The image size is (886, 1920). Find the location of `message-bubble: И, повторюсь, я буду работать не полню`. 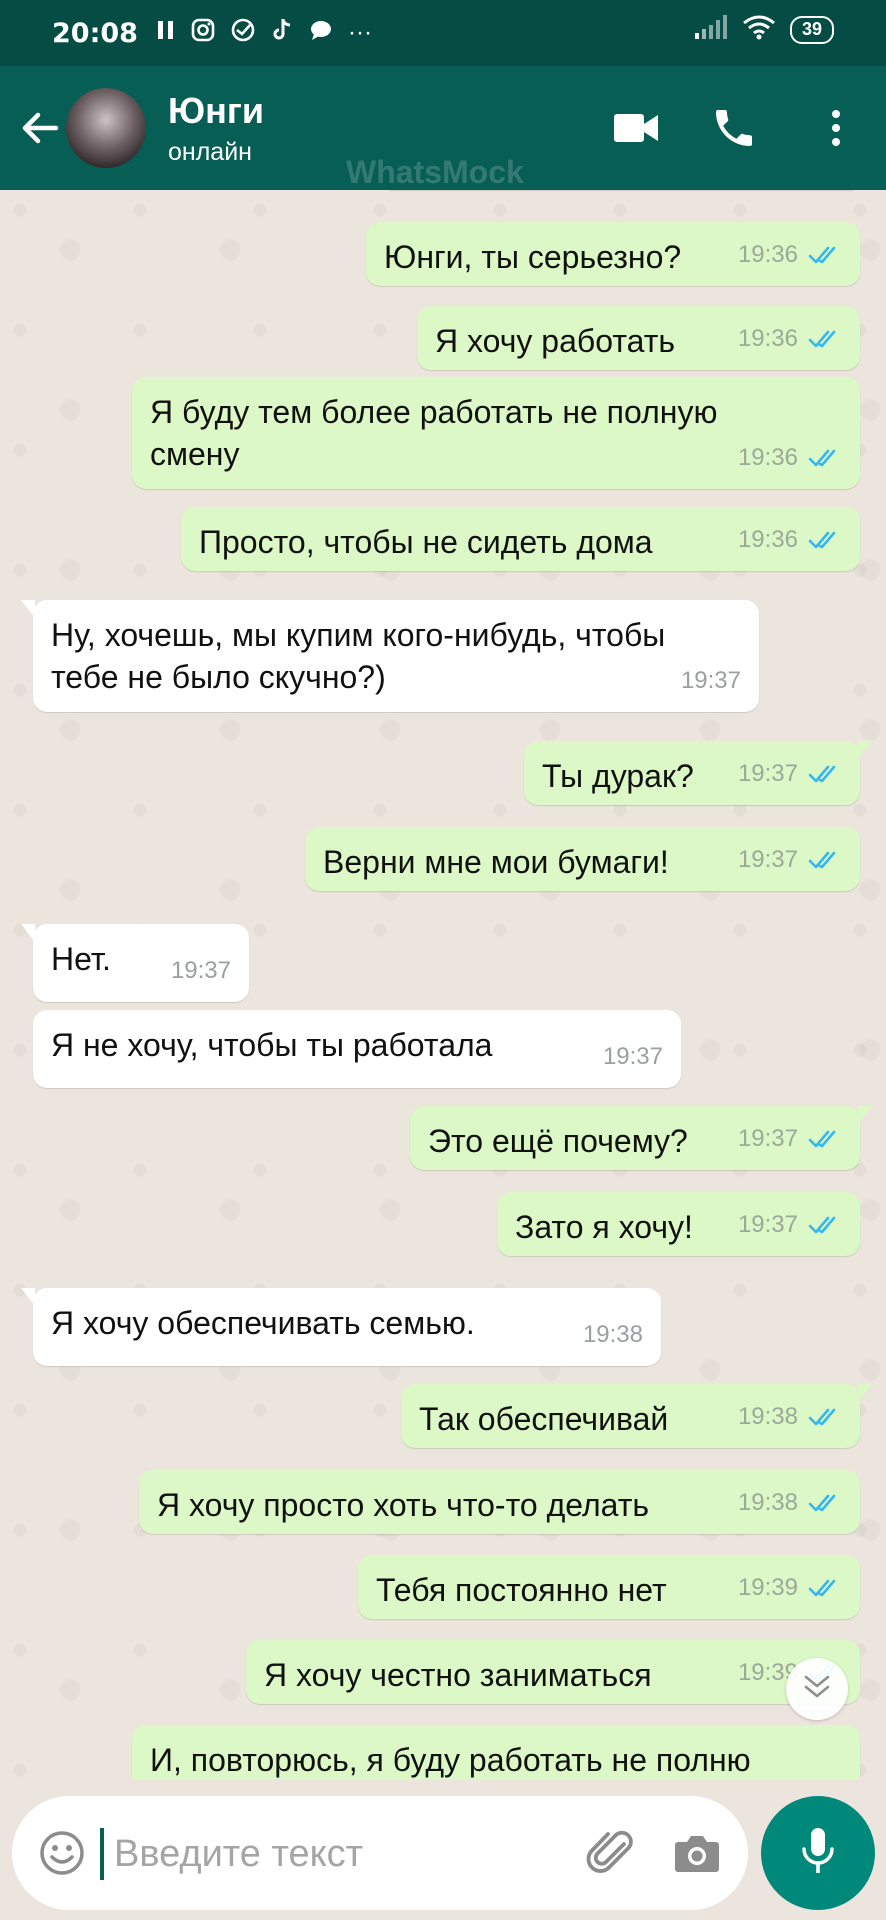

message-bubble: И, повторюсь, я буду работать не полню is located at coordinates (496, 1752).